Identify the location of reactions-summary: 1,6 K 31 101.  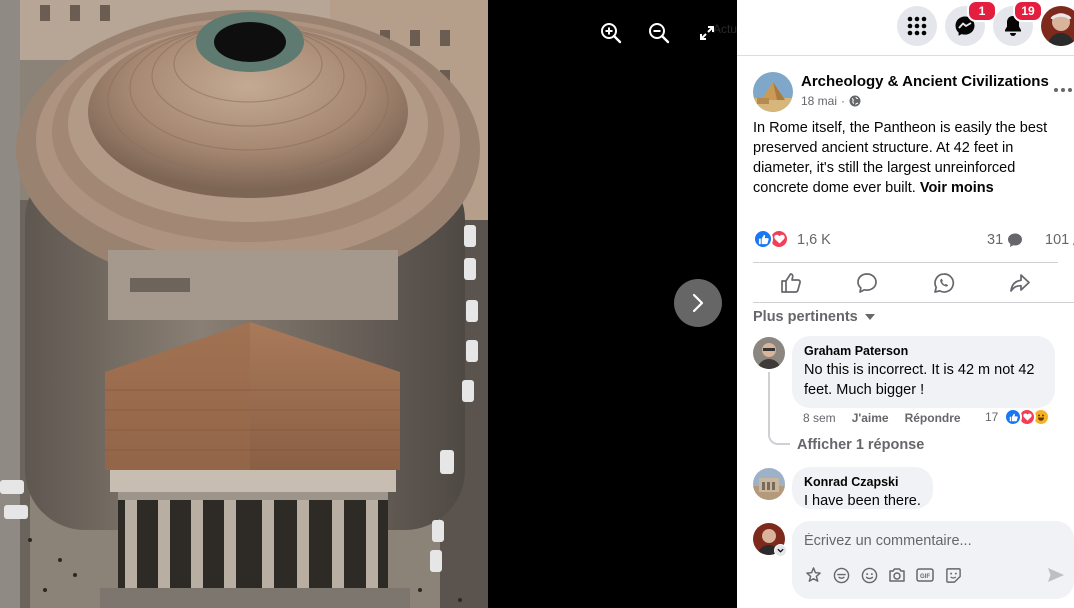
(913, 240).